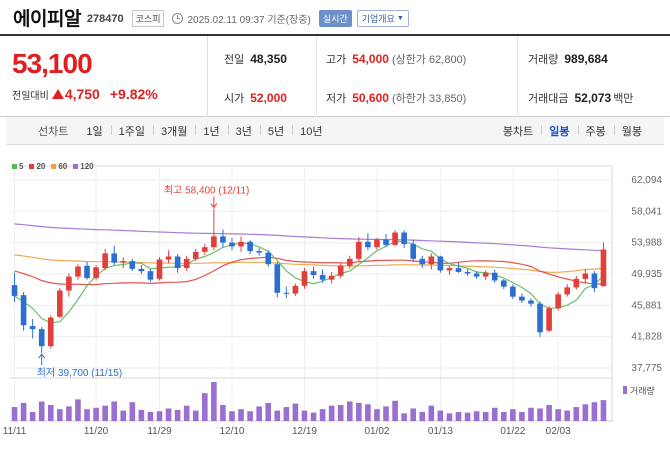 This screenshot has height=450, width=670. What do you see at coordinates (370, 59) in the screenshot?
I see `high-value: 54,000` at bounding box center [370, 59].